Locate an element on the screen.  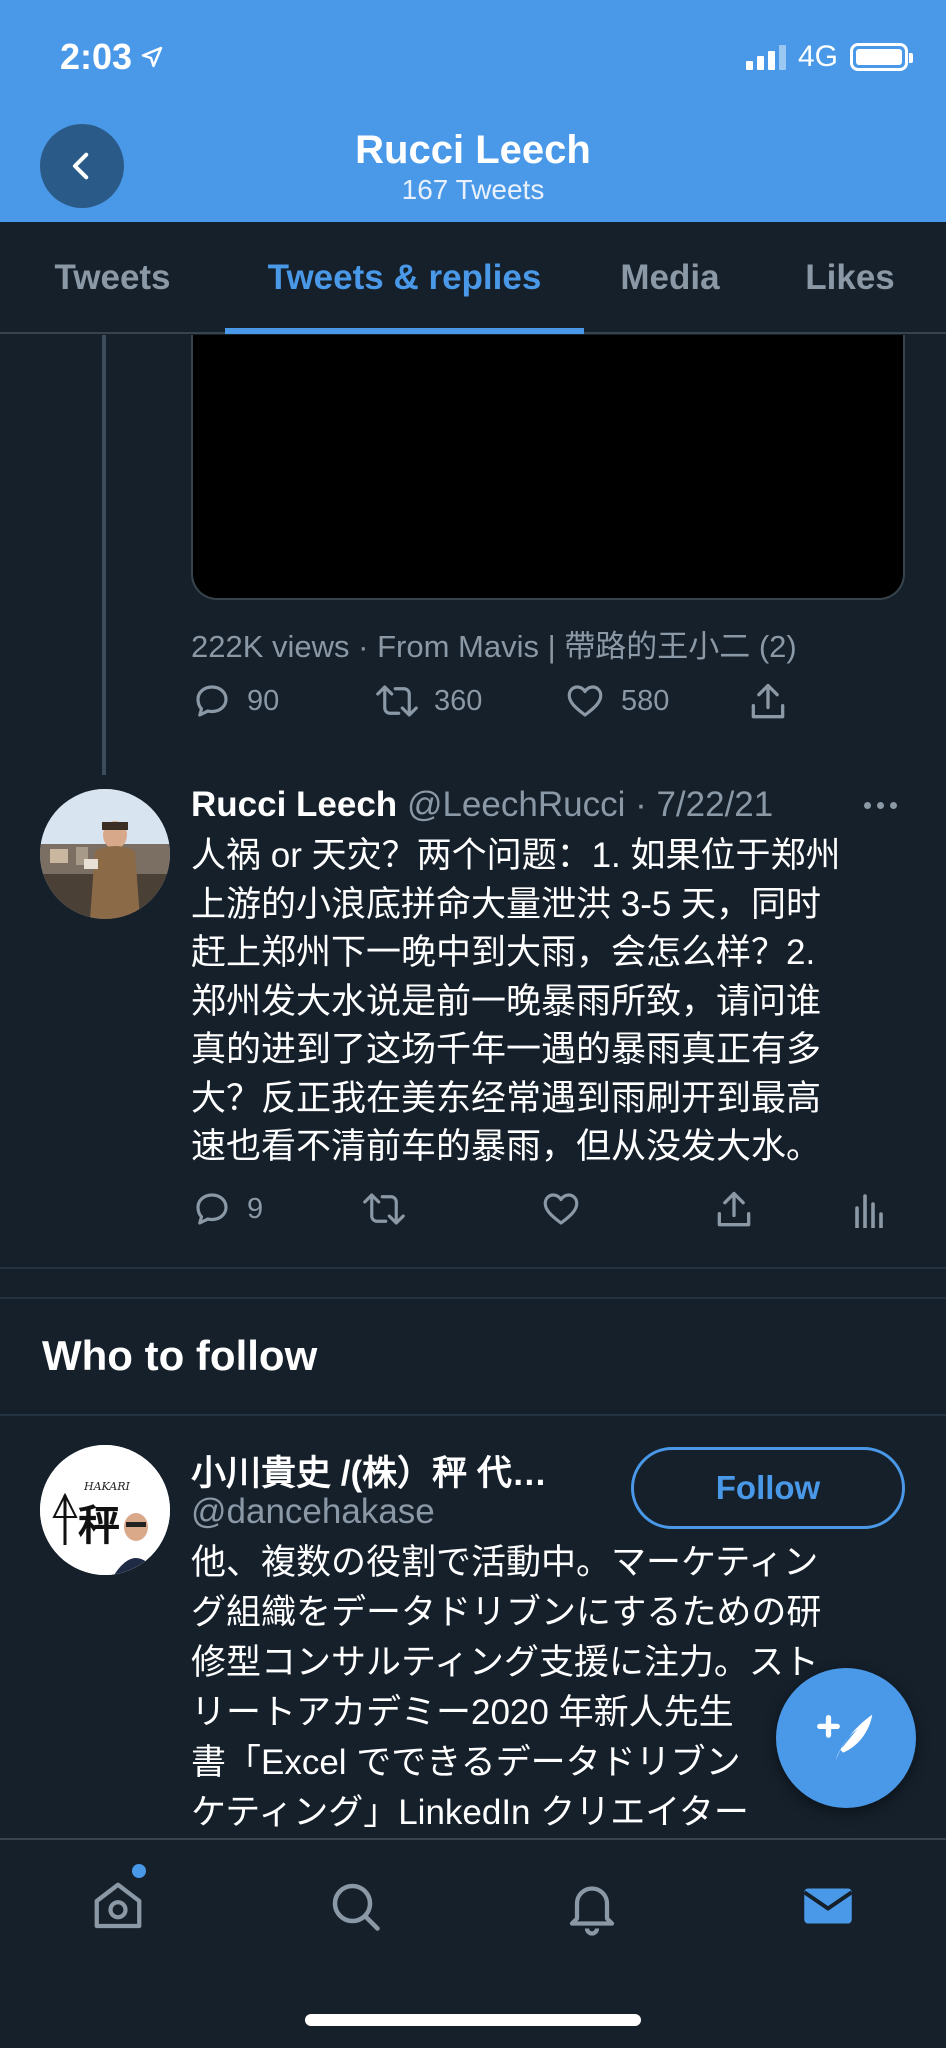
avatar-logo-text: HAKARI is located at coordinates (107, 1486).